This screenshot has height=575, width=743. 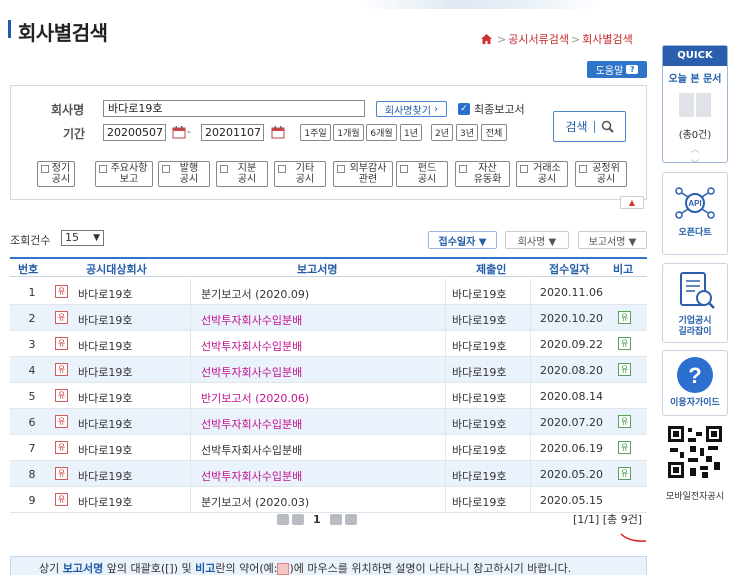 What do you see at coordinates (467, 132) in the screenshot?
I see `period-3year-button: 3년` at bounding box center [467, 132].